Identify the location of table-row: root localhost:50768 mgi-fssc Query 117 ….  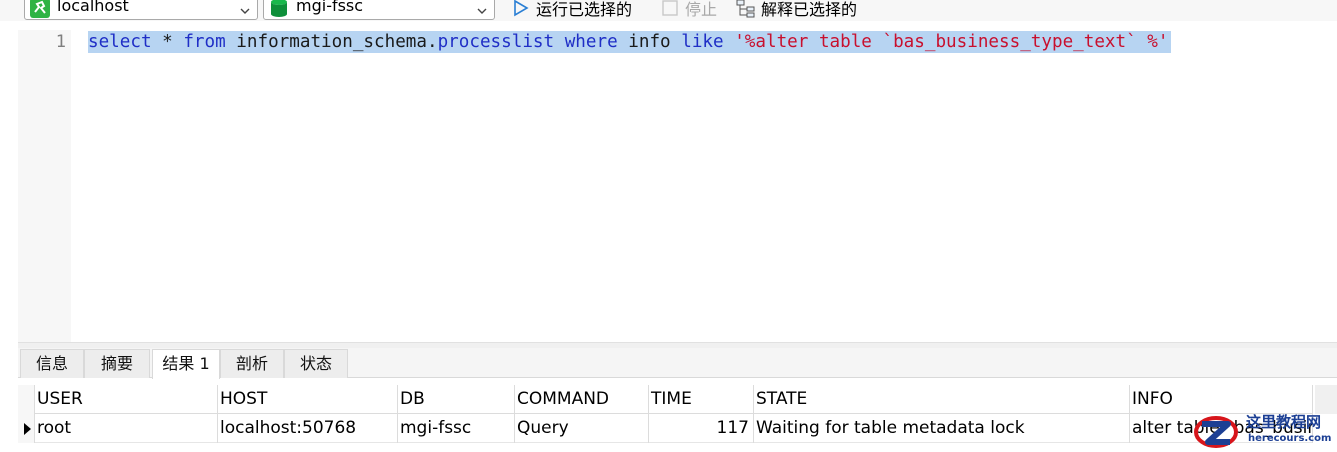
(665, 428).